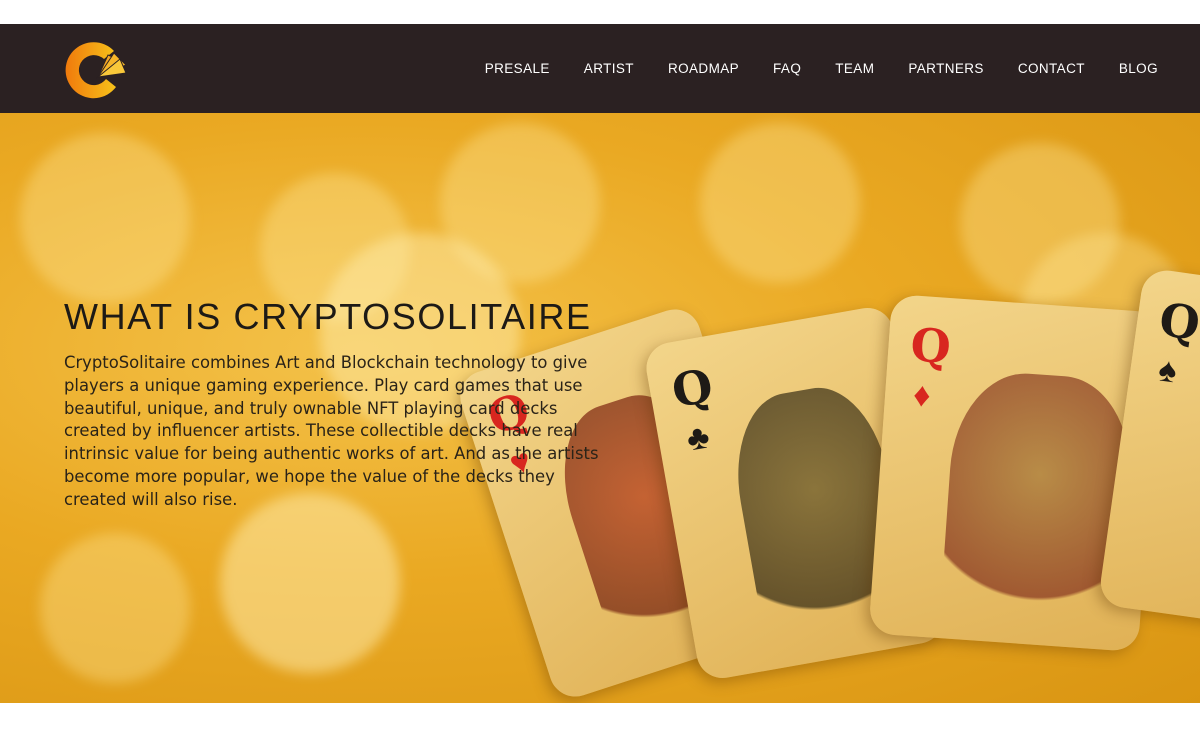 The image size is (1200, 748). I want to click on nav-team: TEAM, so click(854, 68).